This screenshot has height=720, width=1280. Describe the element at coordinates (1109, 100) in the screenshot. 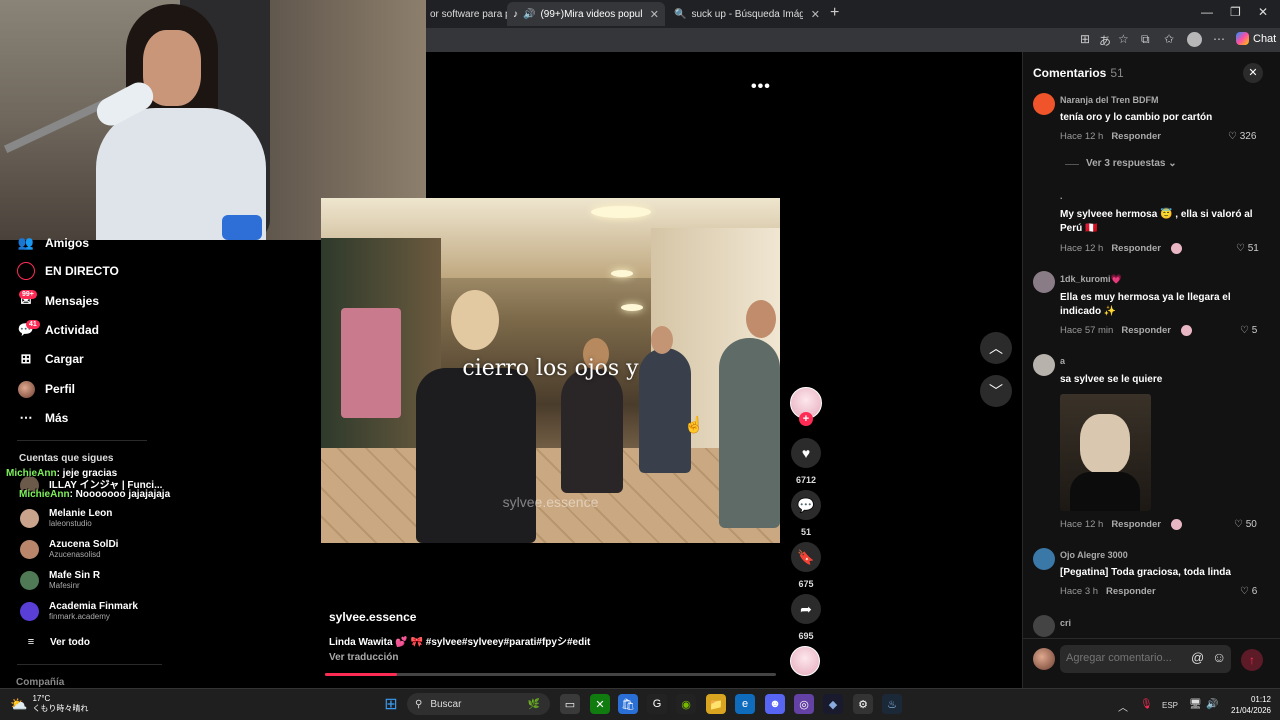

I see `comment-username: Naranja del Tren BDFM` at that location.